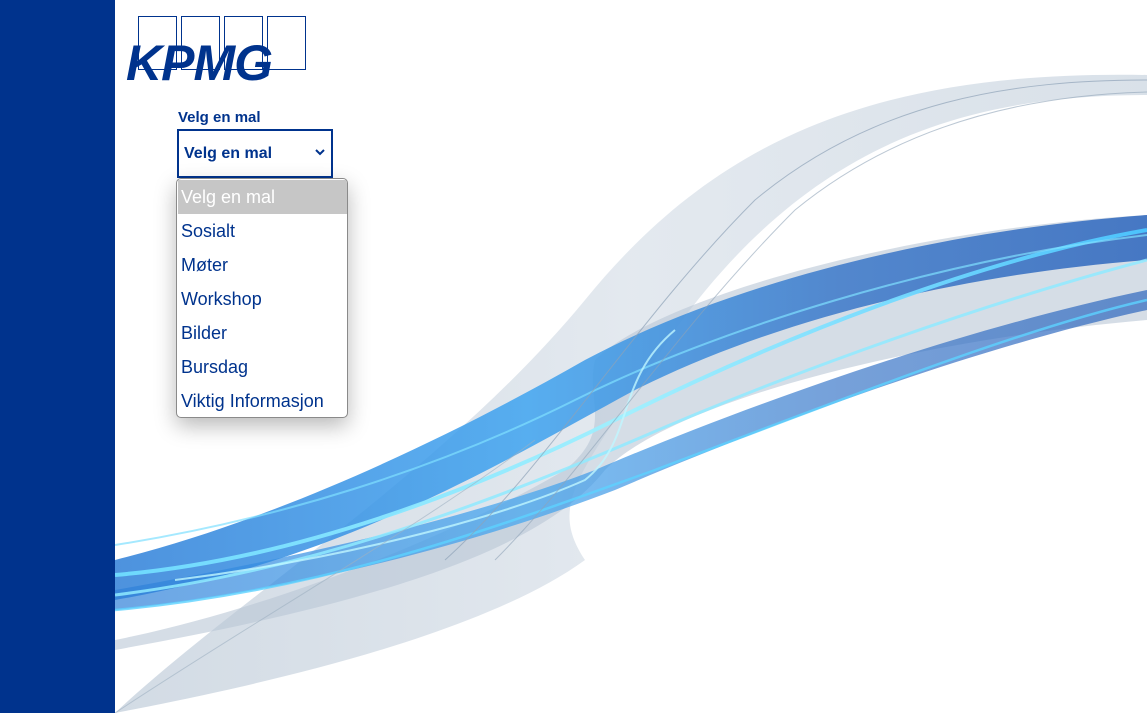 The image size is (1147, 713). I want to click on dropdown-option-viktig-informasjon: Viktig Informasjon, so click(262, 400).